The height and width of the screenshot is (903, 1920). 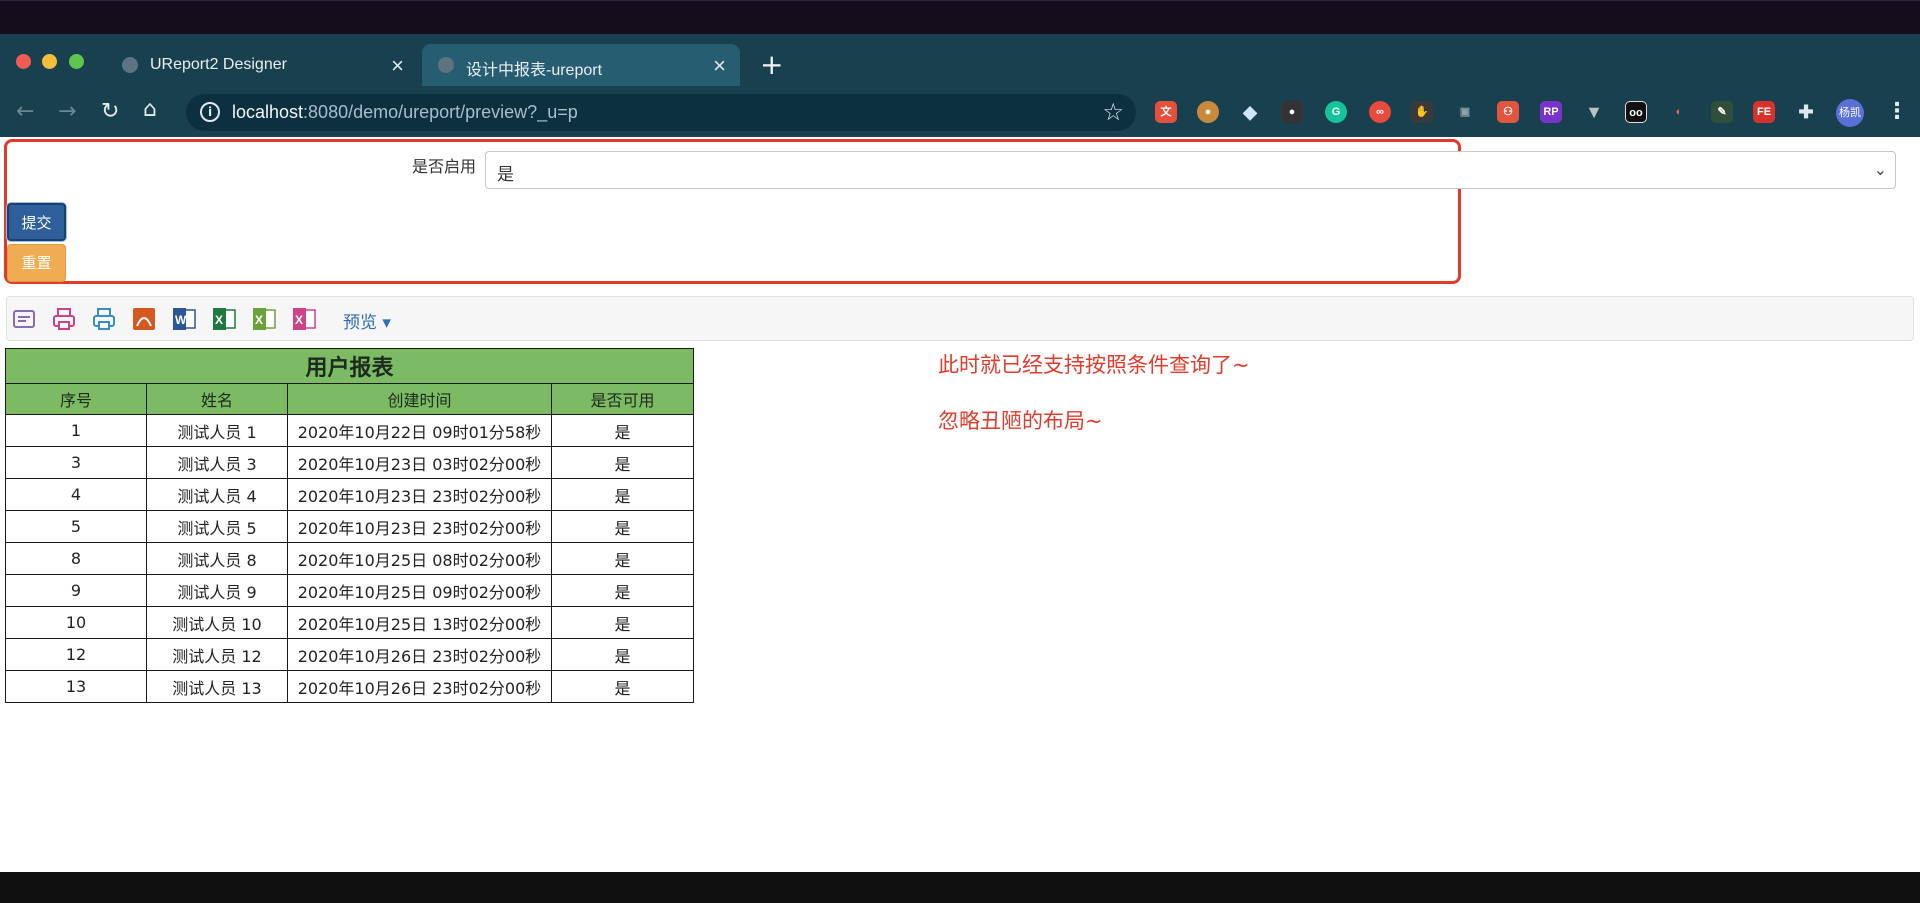 What do you see at coordinates (419, 430) in the screenshot?
I see `table-cell: 2020年10月22日 09时01分58秒` at bounding box center [419, 430].